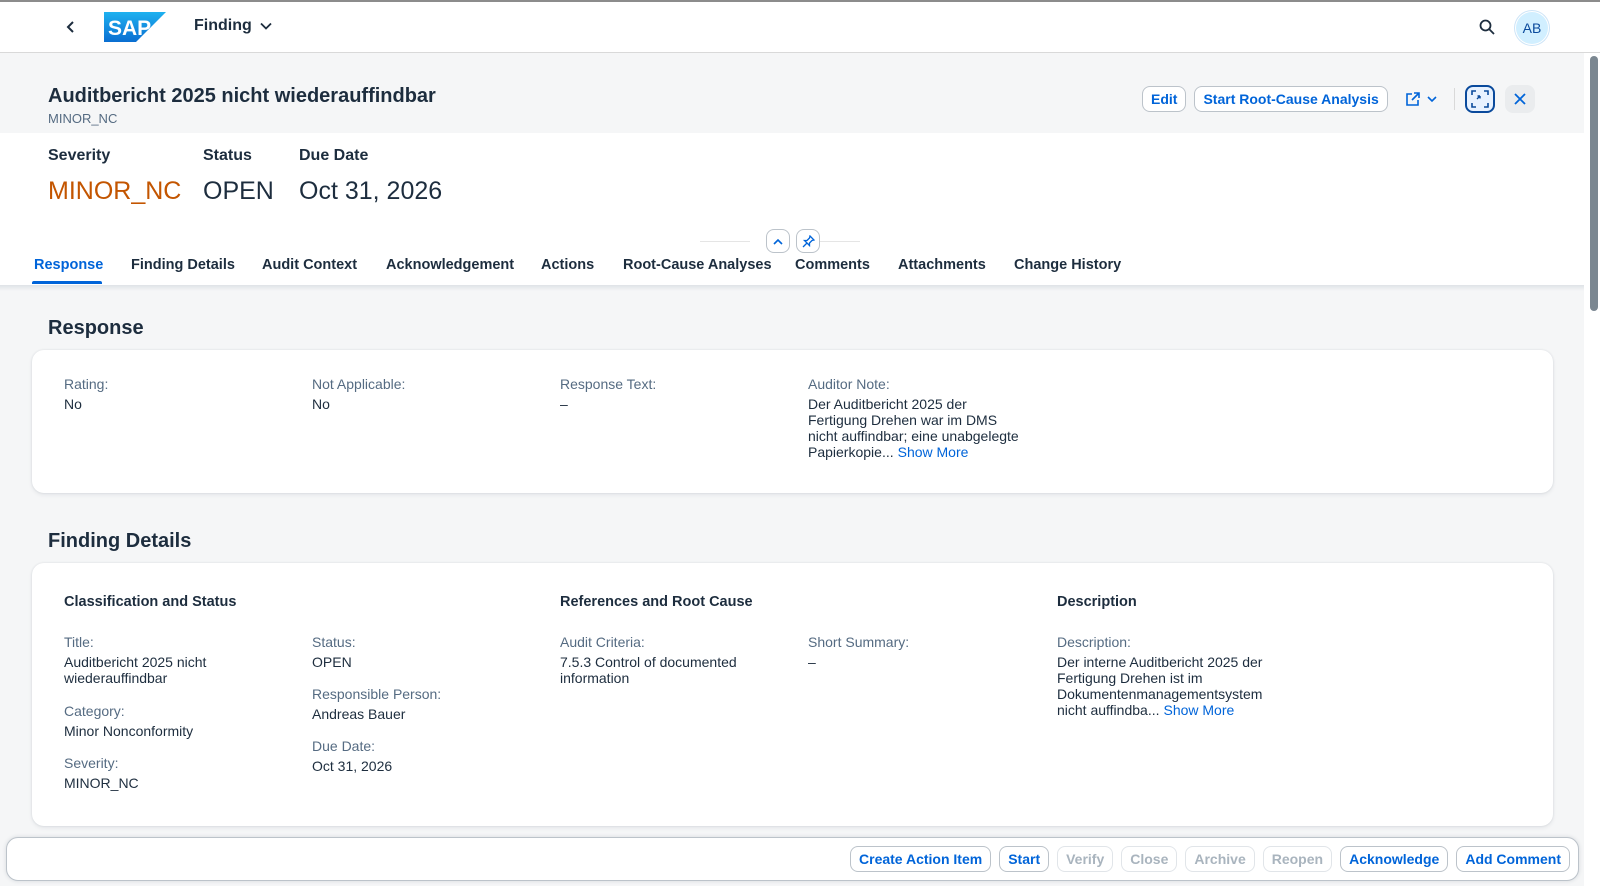 This screenshot has height=886, width=1600. What do you see at coordinates (832, 265) in the screenshot?
I see `tab-comments: Comments` at bounding box center [832, 265].